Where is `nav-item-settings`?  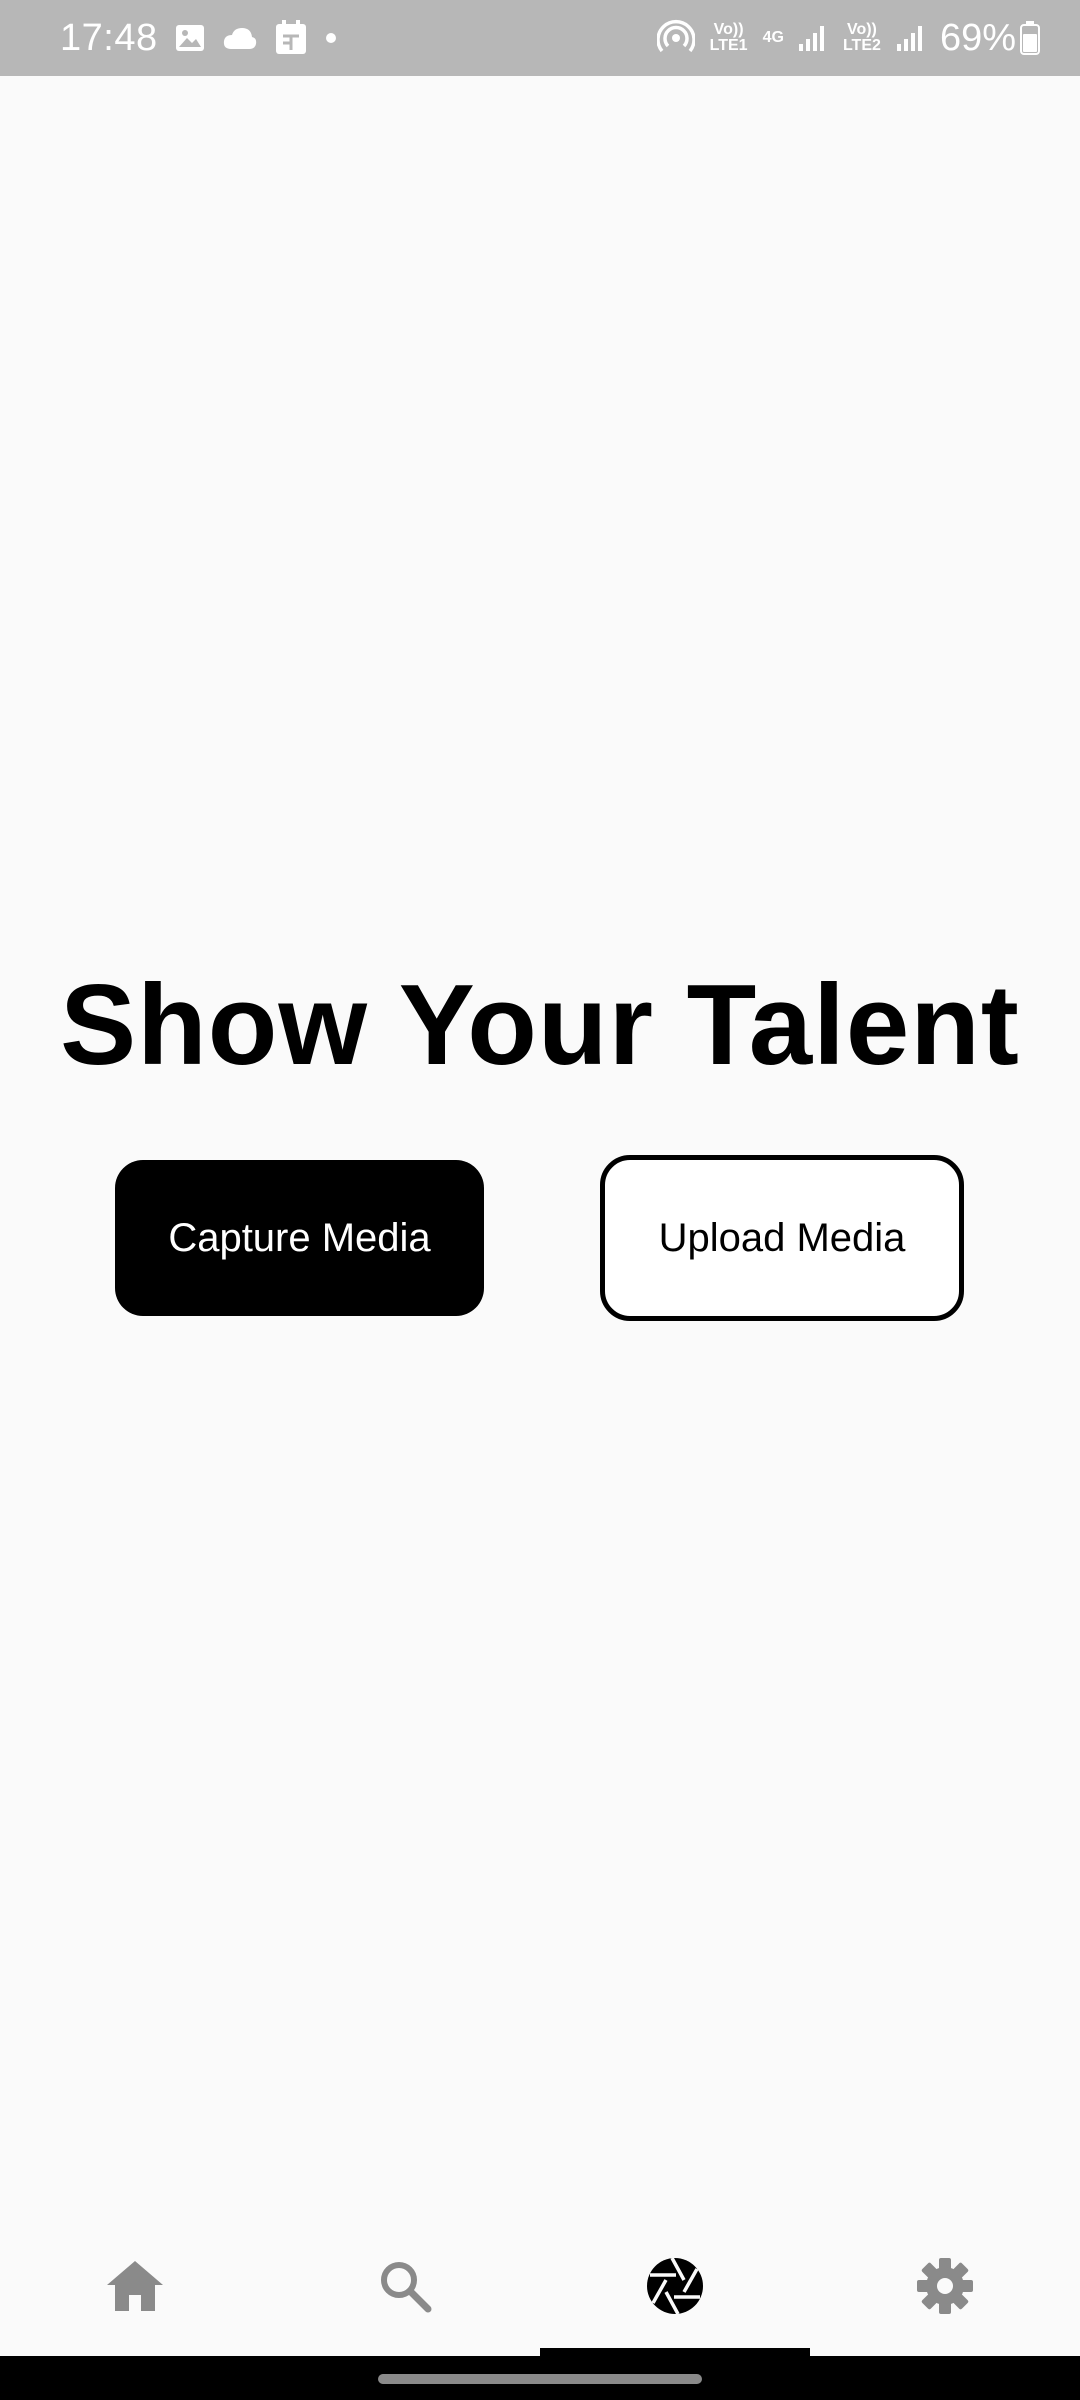
nav-item-settings is located at coordinates (945, 2288).